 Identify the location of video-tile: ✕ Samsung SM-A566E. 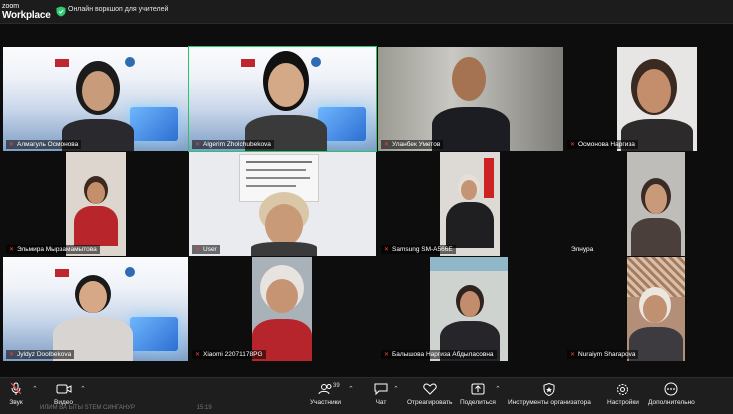
(470, 204).